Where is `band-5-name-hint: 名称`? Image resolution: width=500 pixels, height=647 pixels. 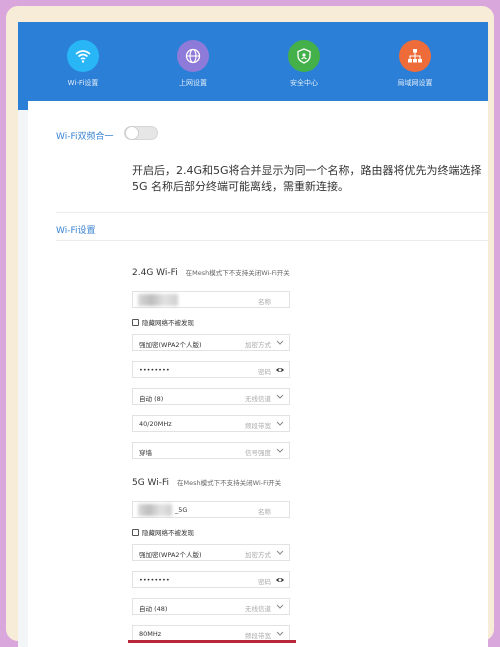 band-5-name-hint: 名称 is located at coordinates (264, 512).